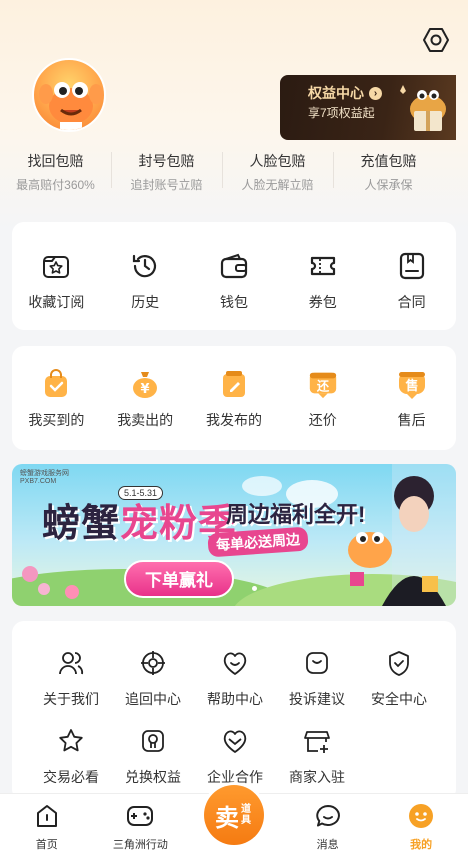 The width and height of the screenshot is (468, 863). Describe the element at coordinates (166, 185) in the screenshot. I see `guarantee-subtitle: 追封账号立赔` at that location.